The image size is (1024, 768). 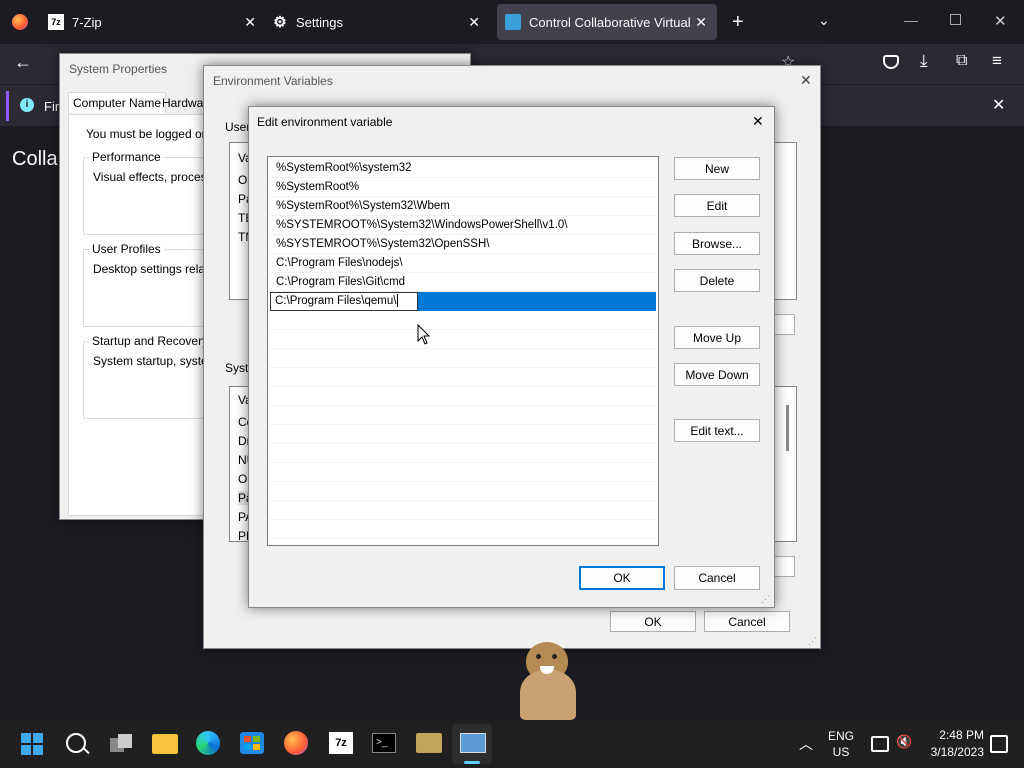 What do you see at coordinates (150, 341) in the screenshot?
I see `group-label: Startup and Recovery` at bounding box center [150, 341].